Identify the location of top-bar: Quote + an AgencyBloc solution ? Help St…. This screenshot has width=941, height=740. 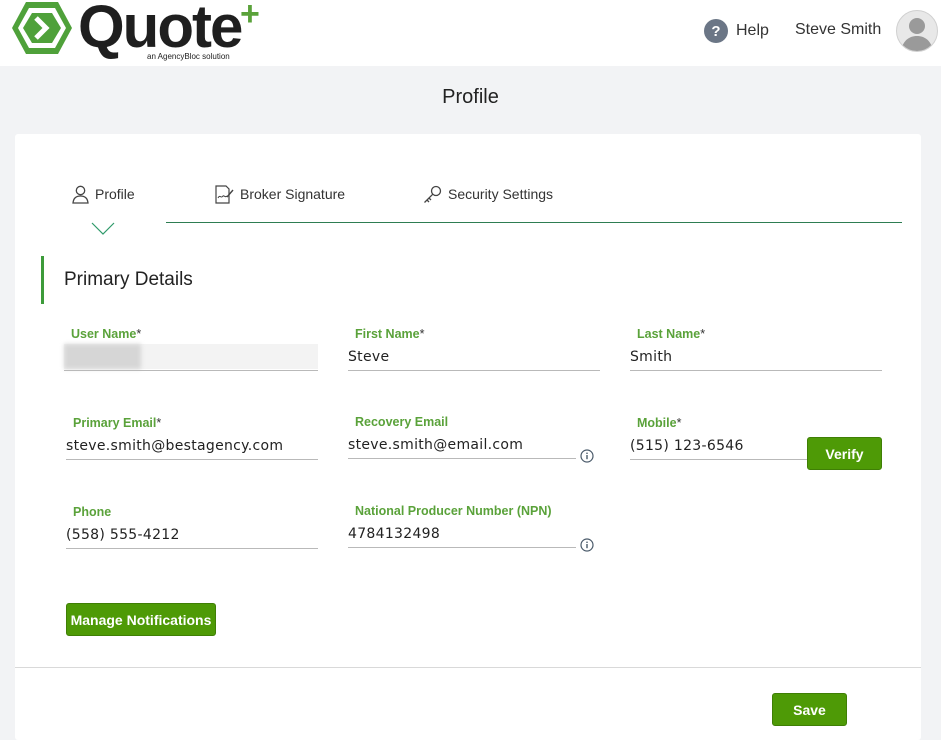
(470, 33).